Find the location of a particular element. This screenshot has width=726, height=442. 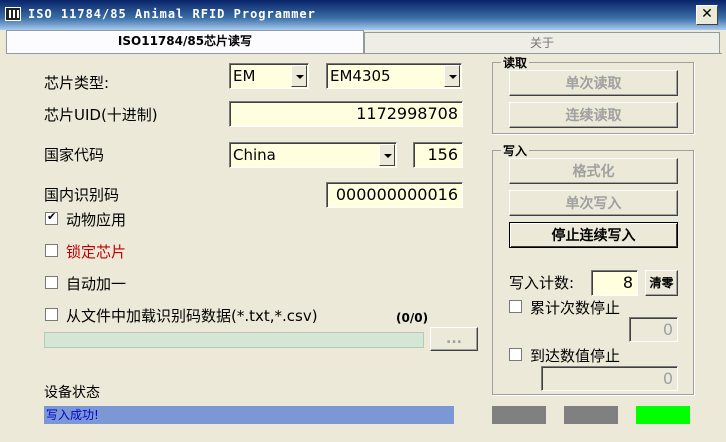

stop-on-count-checkbox is located at coordinates (515, 306).